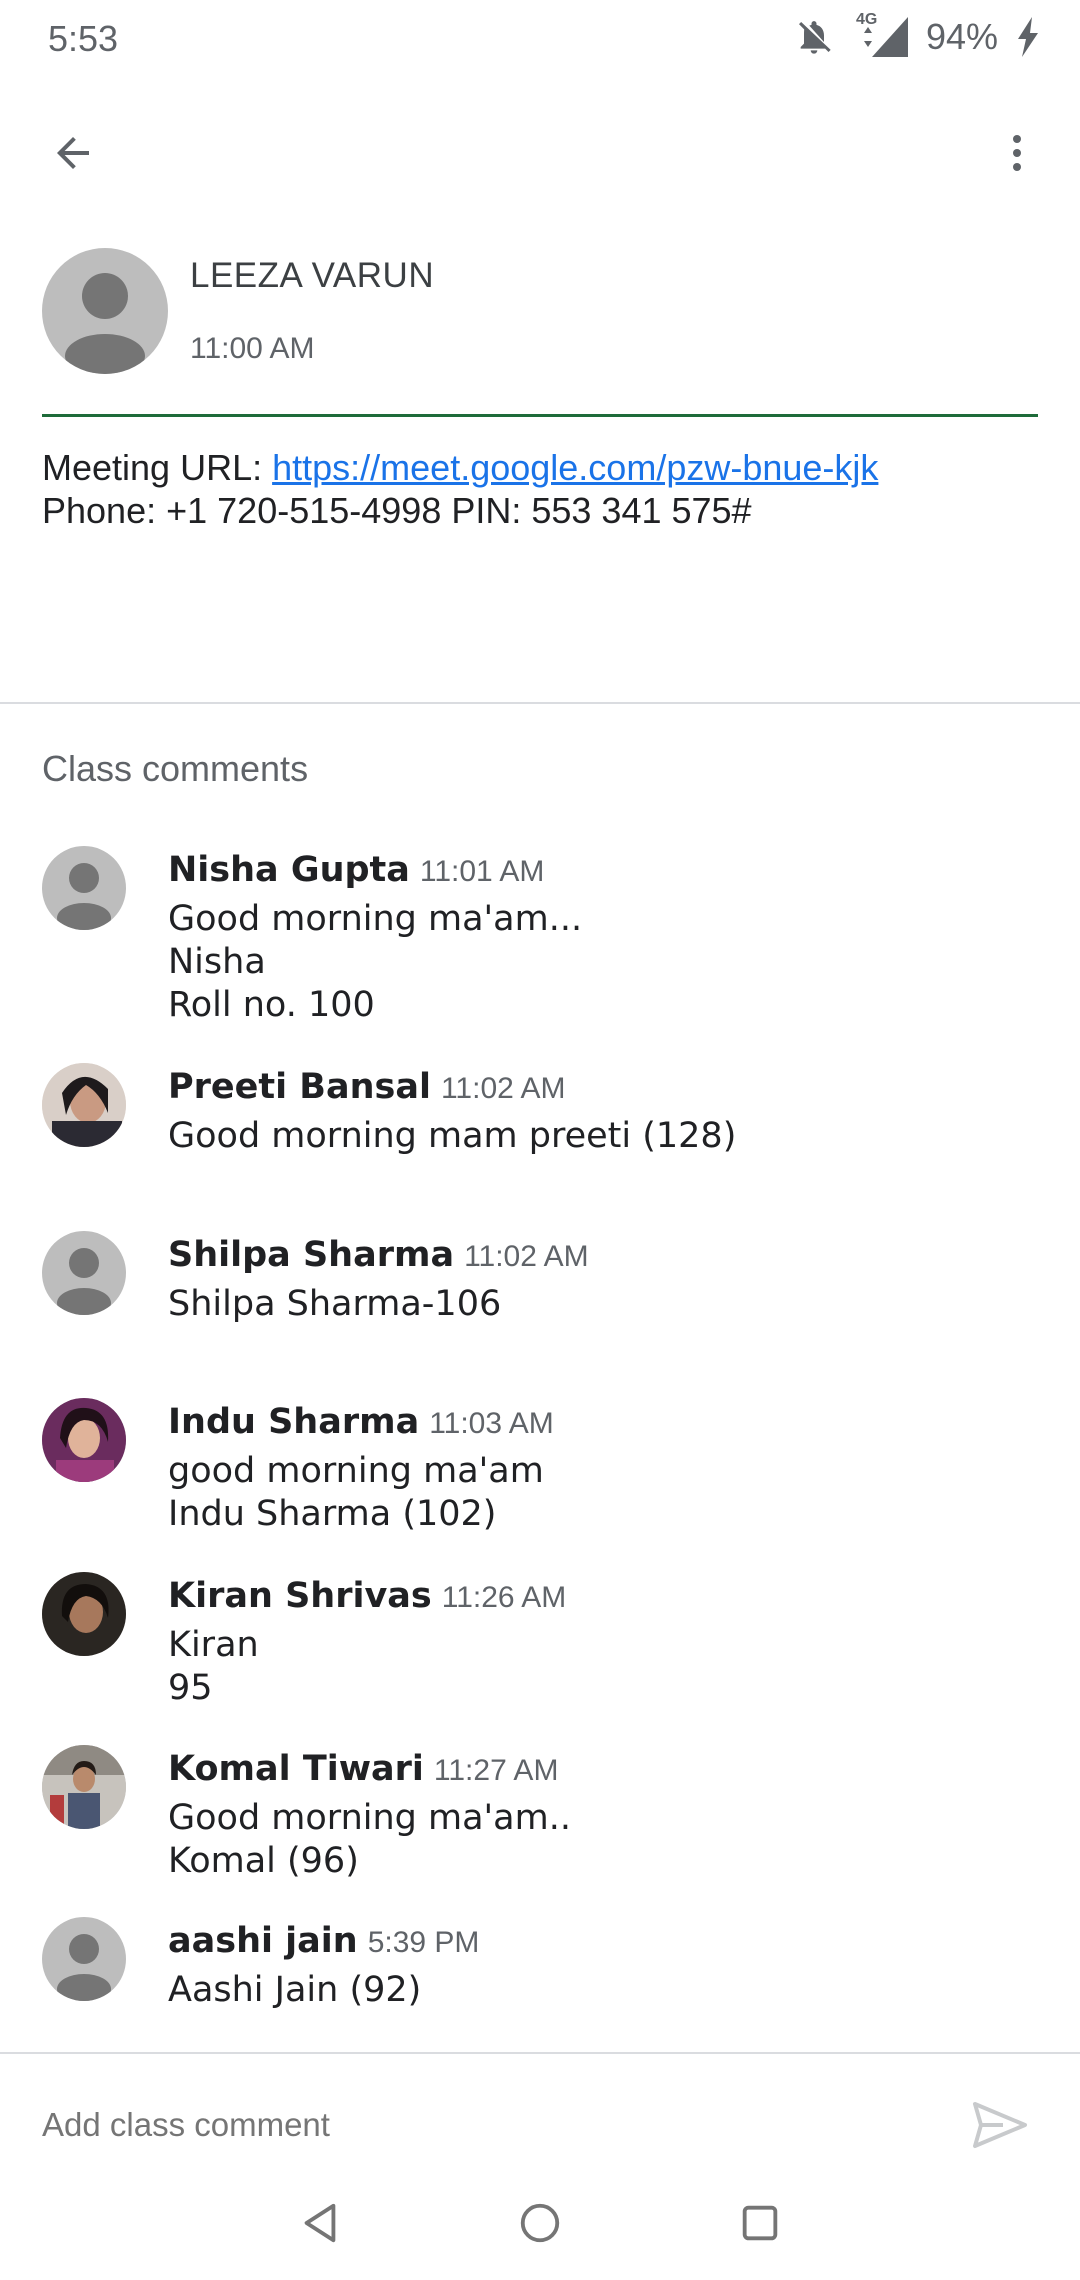 Image resolution: width=1080 pixels, height=2280 pixels. I want to click on comment-author: Nisha Gupta, so click(289, 870).